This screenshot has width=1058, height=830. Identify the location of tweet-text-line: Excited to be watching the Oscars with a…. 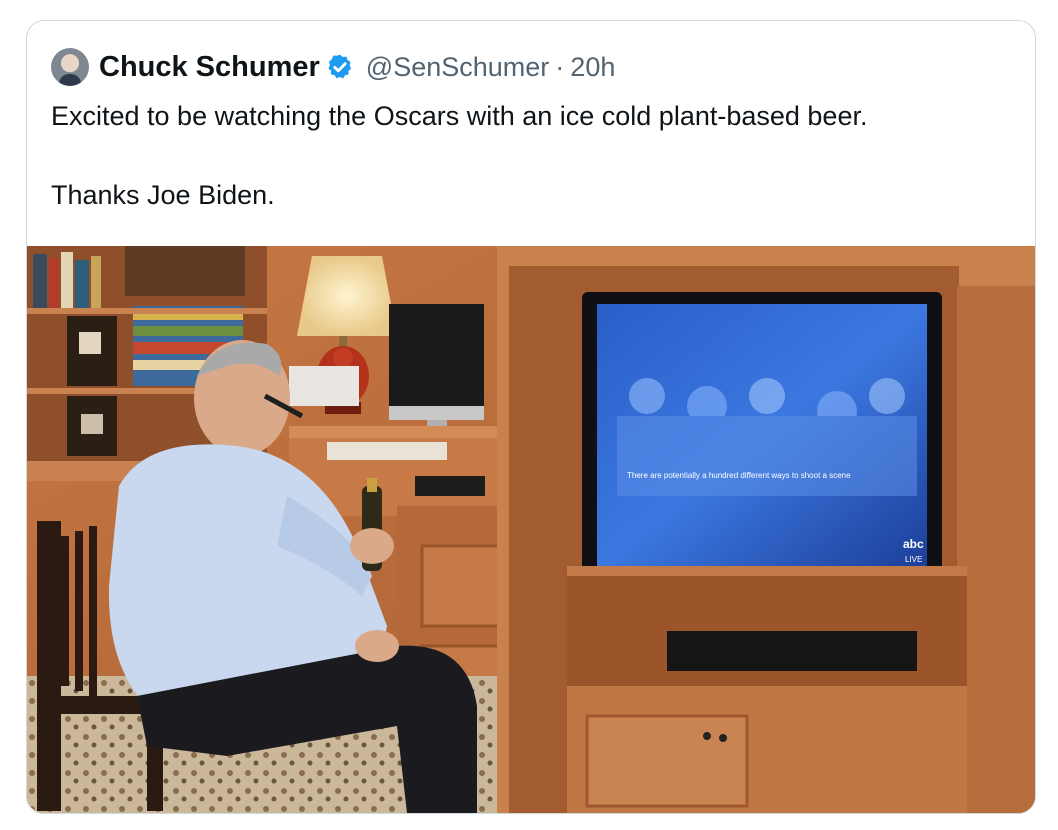
(459, 116).